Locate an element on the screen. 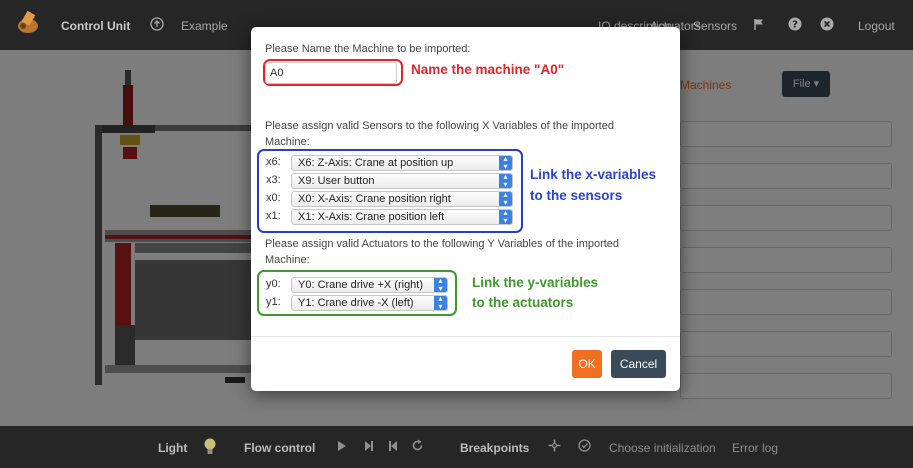 This screenshot has width=913, height=468. x-variable-label: x0: is located at coordinates (273, 198).